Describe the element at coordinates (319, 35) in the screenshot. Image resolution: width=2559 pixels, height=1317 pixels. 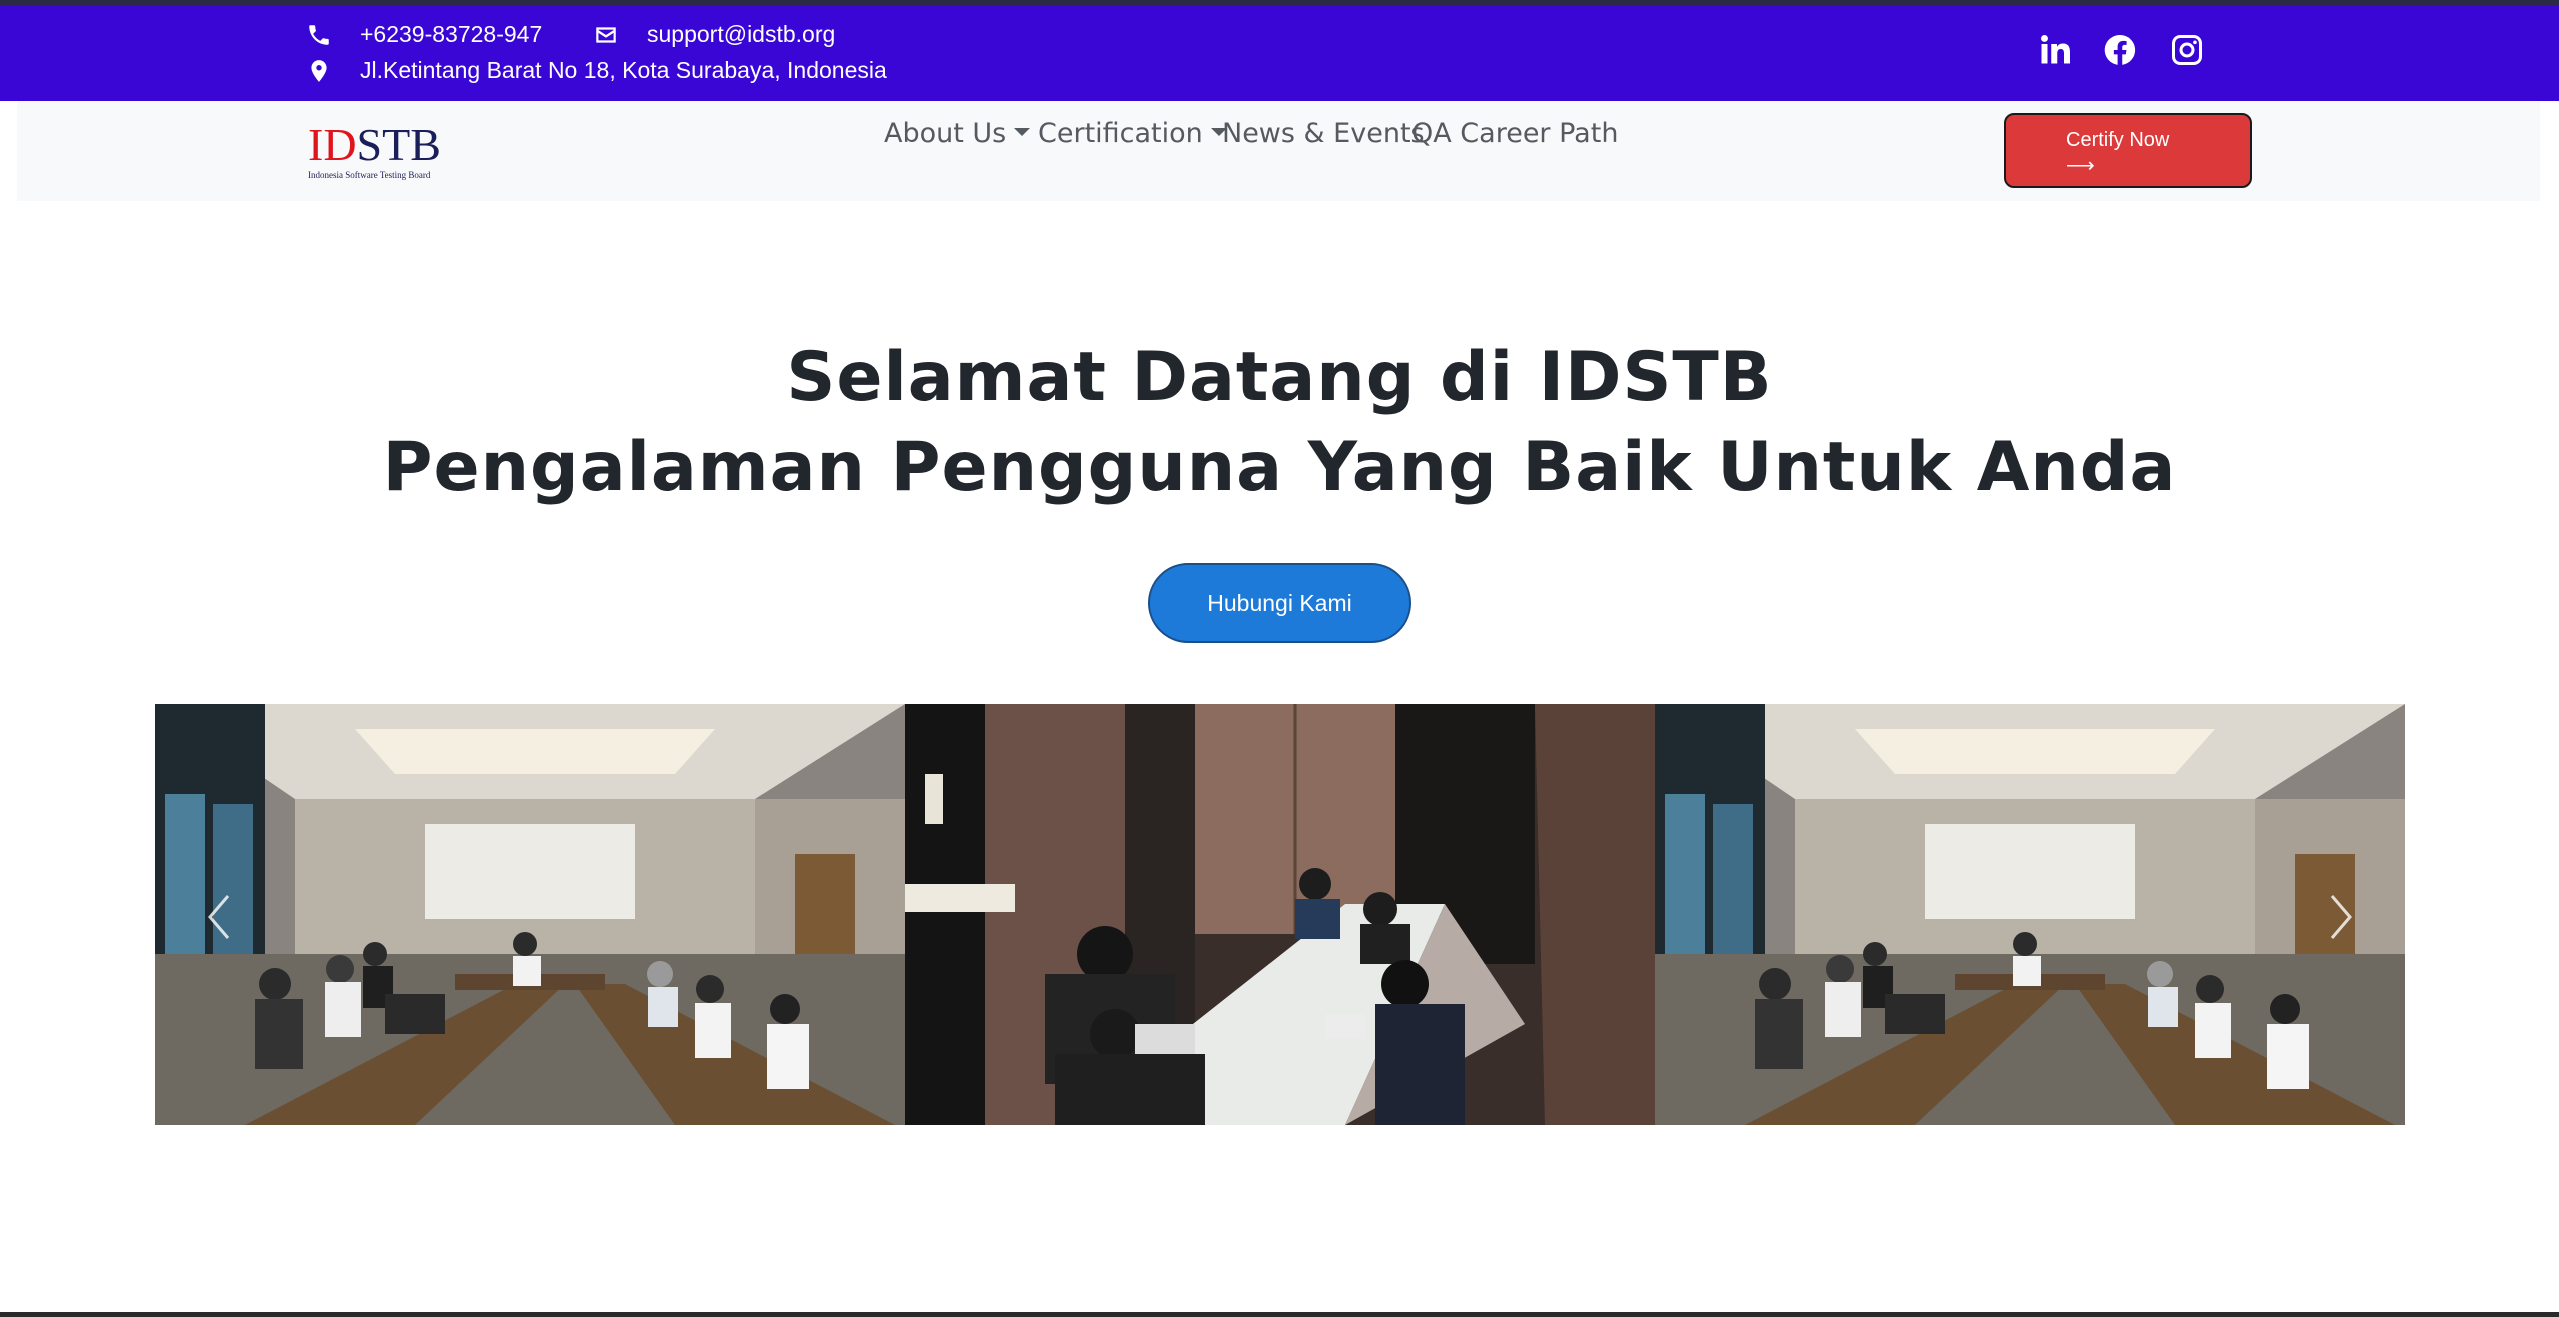
I see `phone-icon` at that location.